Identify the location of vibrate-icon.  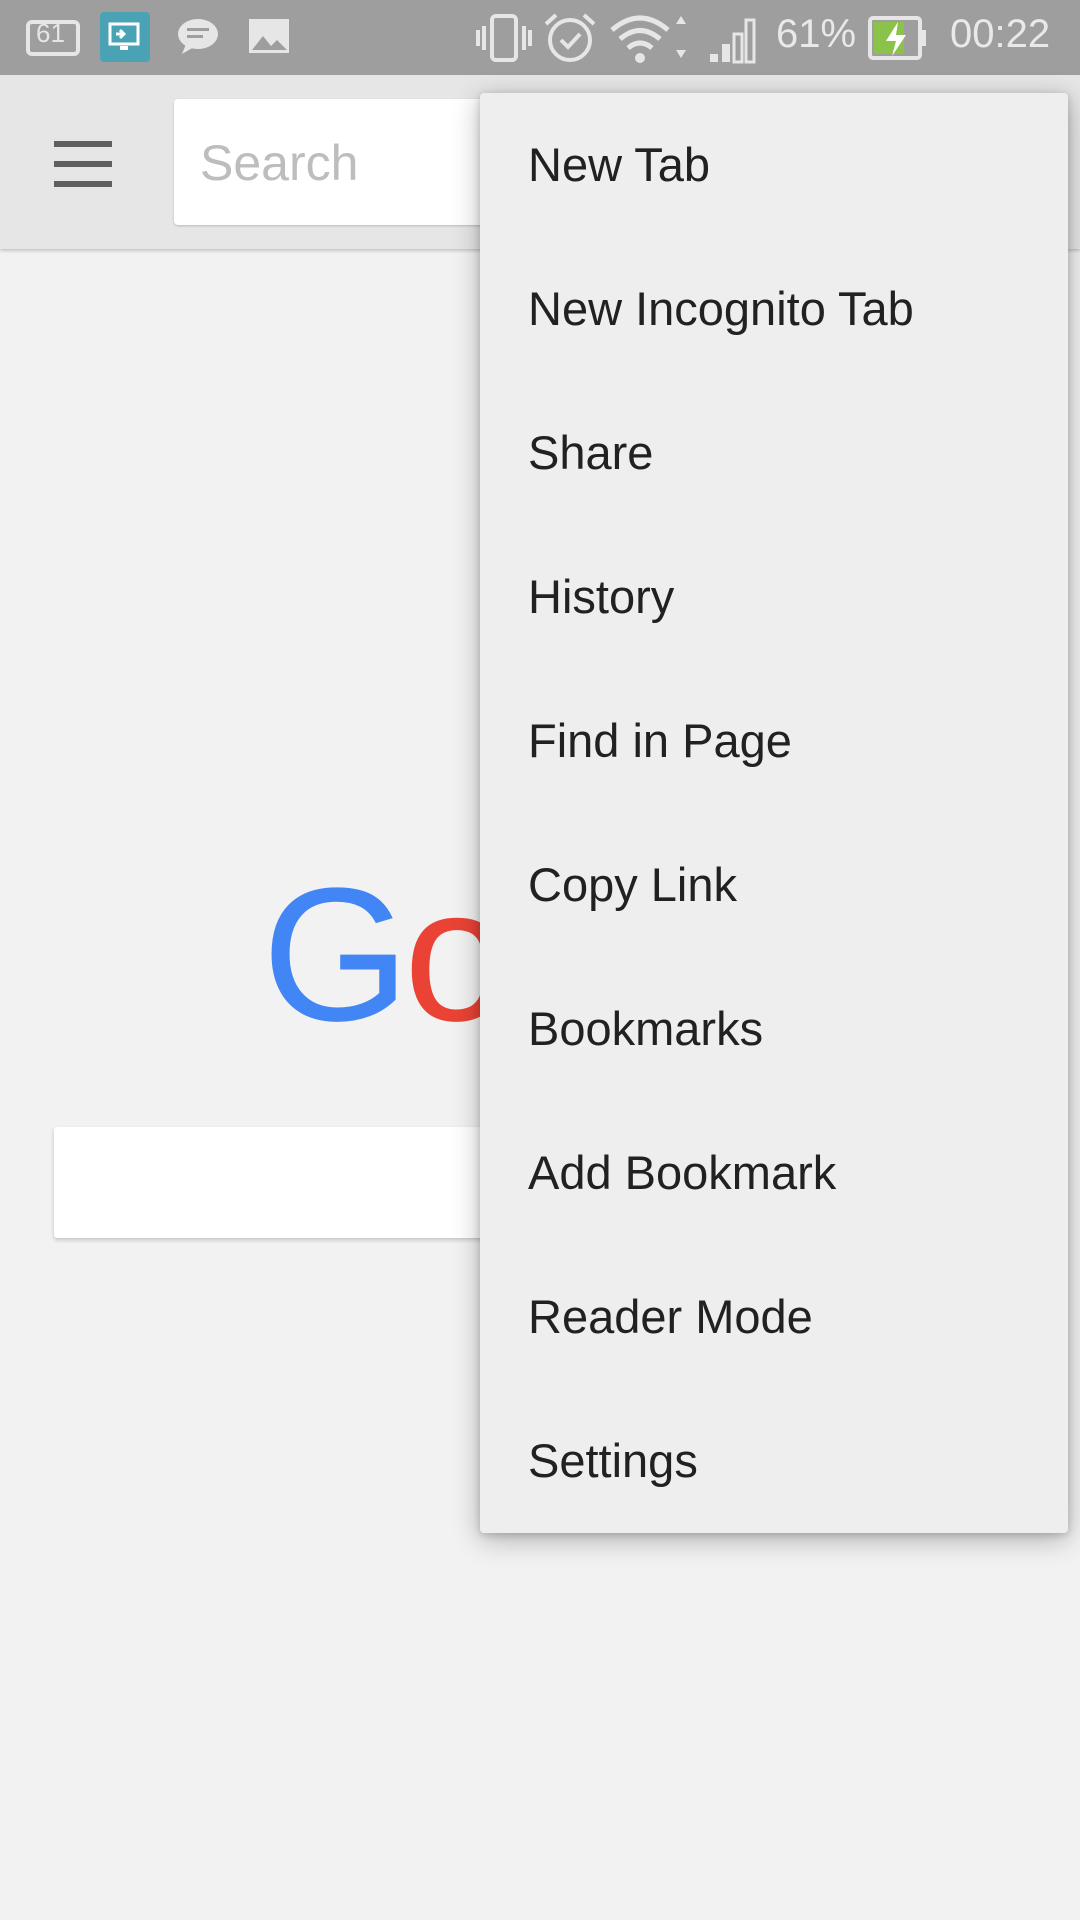
(504, 40).